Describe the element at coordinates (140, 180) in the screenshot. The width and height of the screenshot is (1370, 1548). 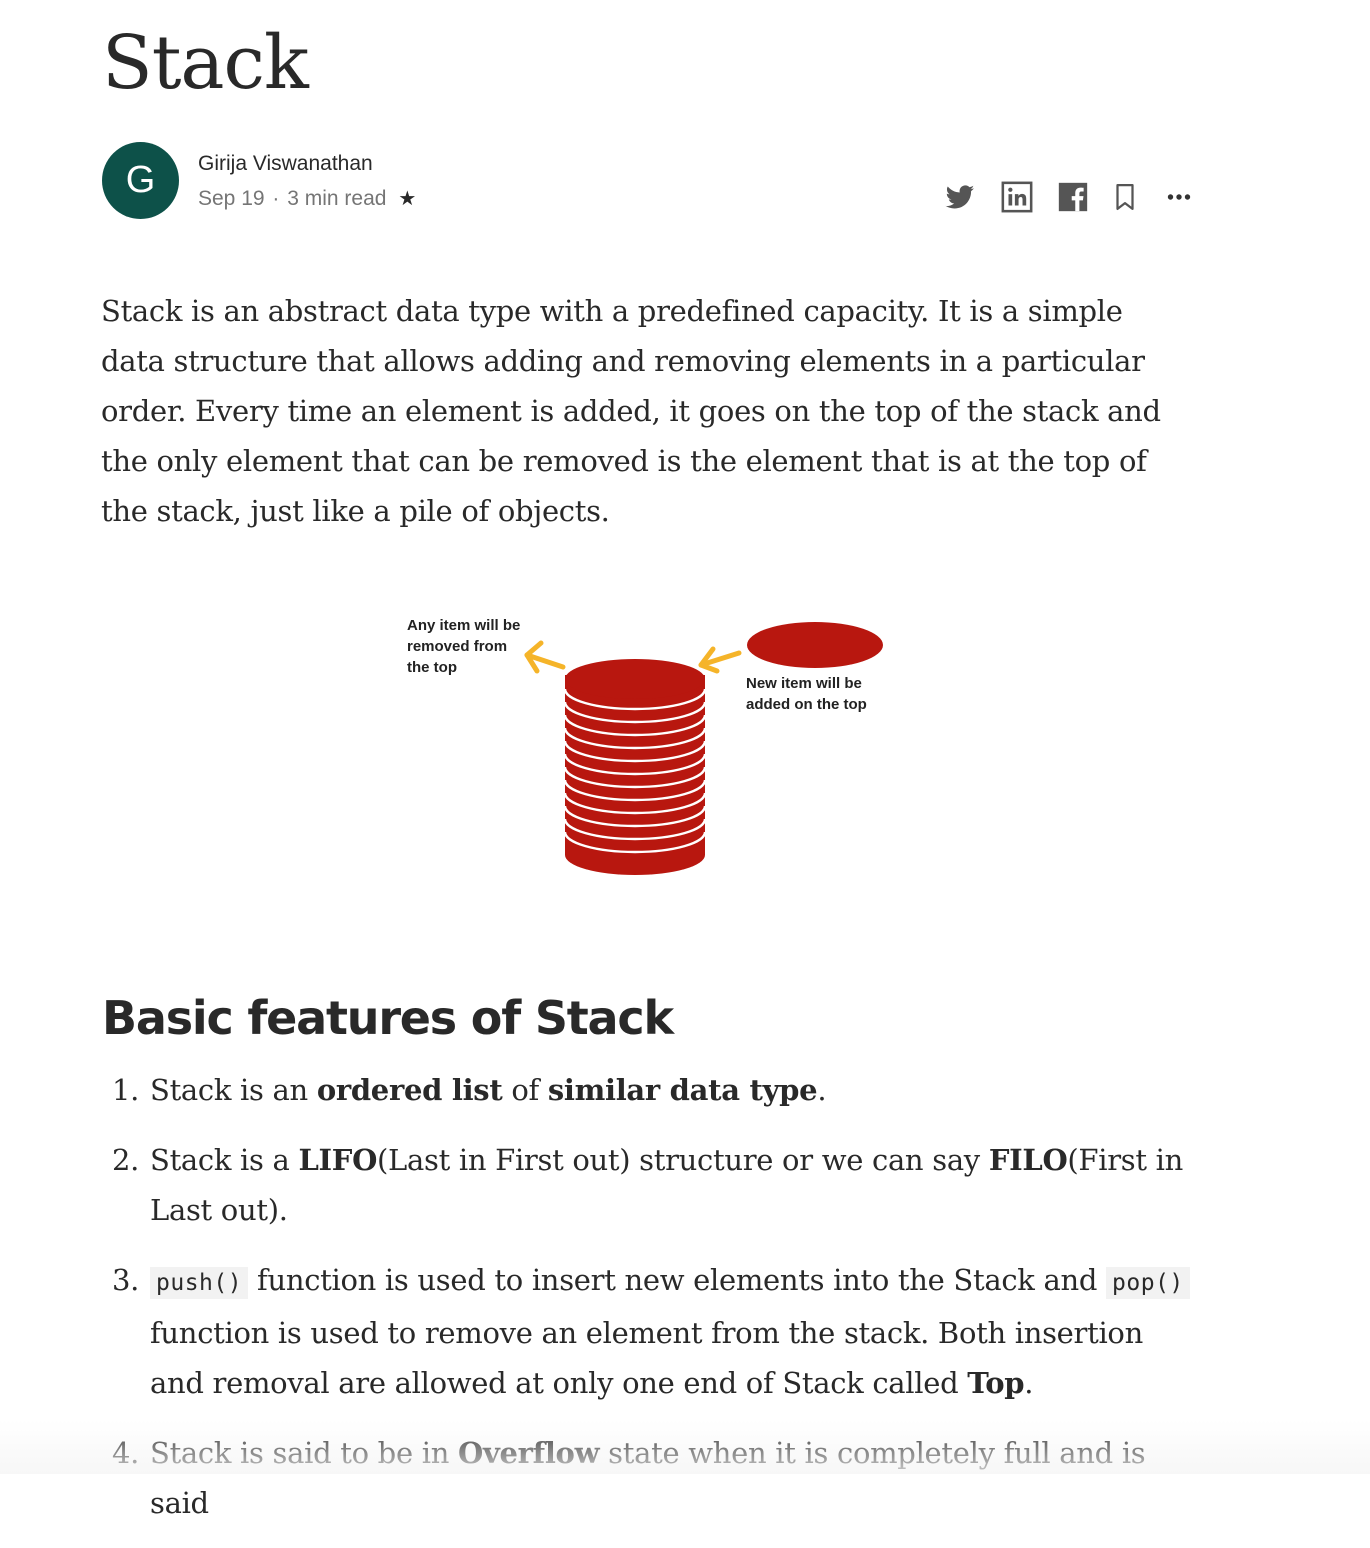
I see `avatar: G` at that location.